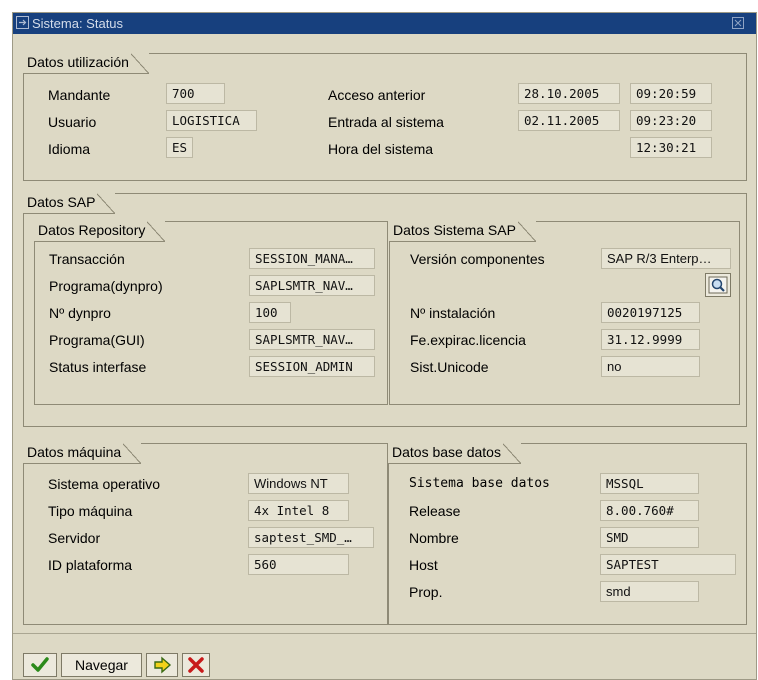 The width and height of the screenshot is (758, 680). I want to click on sistema-base-datos-label: Sistema base datos, so click(479, 483).